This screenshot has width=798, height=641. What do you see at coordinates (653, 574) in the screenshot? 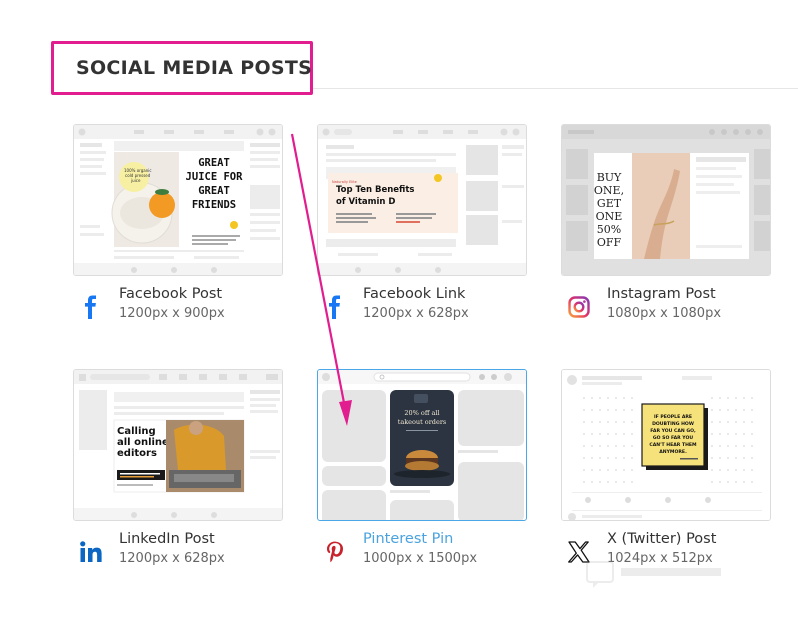
I see `watermark-logo` at bounding box center [653, 574].